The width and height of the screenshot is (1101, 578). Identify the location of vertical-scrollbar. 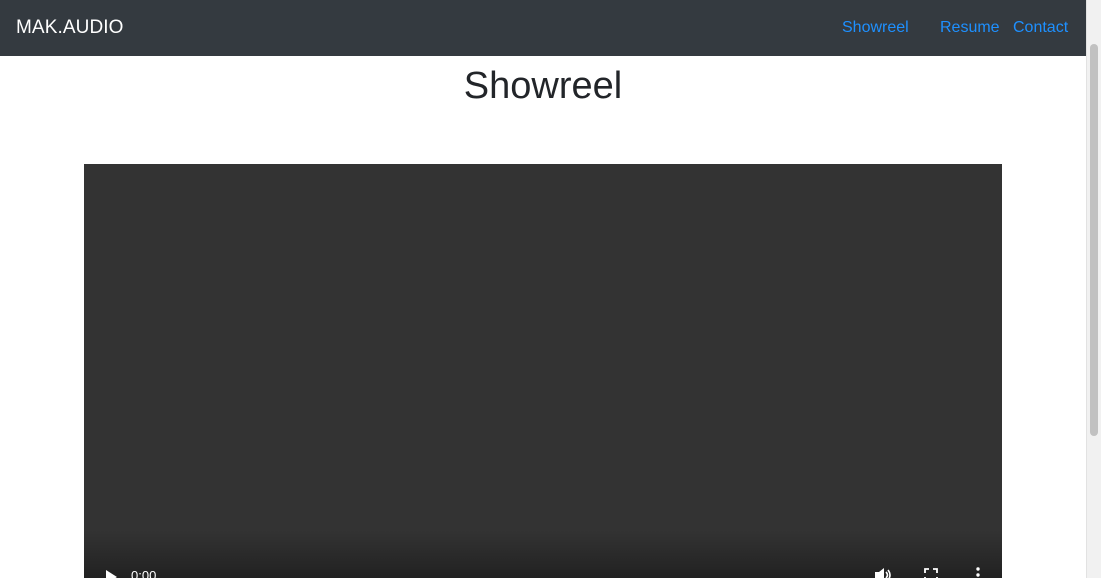
(1093, 289).